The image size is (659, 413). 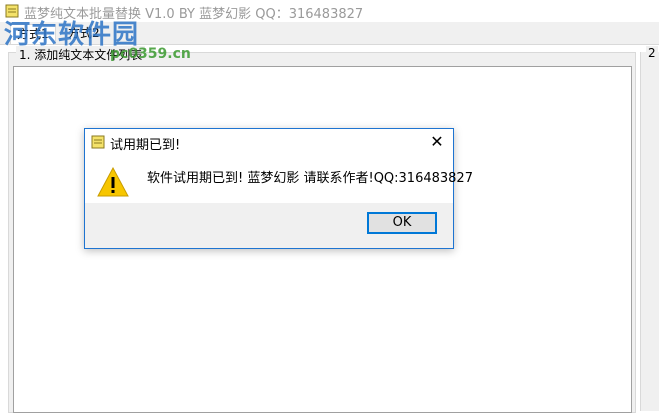 What do you see at coordinates (113, 182) in the screenshot?
I see `warning-icon` at bounding box center [113, 182].